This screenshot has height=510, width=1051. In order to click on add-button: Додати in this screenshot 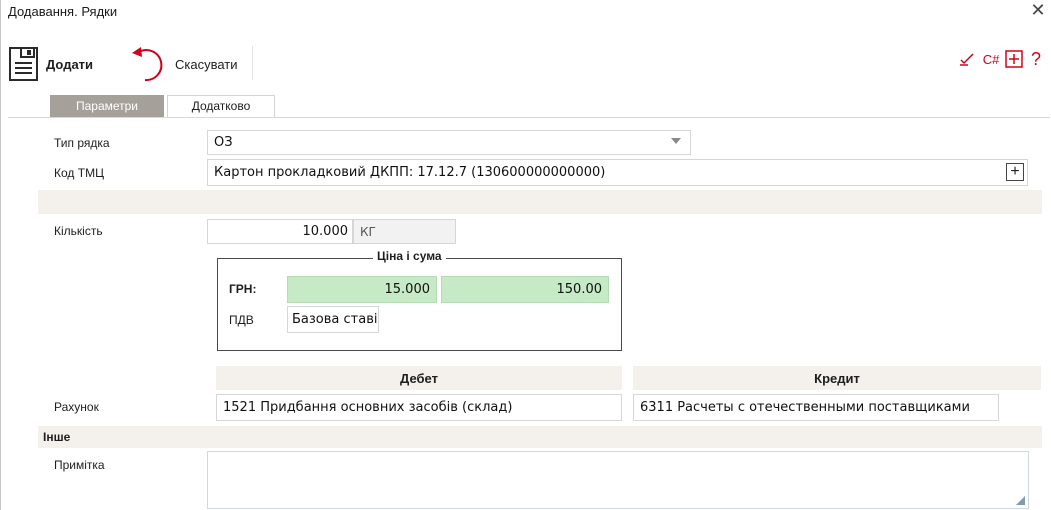, I will do `click(50, 64)`.